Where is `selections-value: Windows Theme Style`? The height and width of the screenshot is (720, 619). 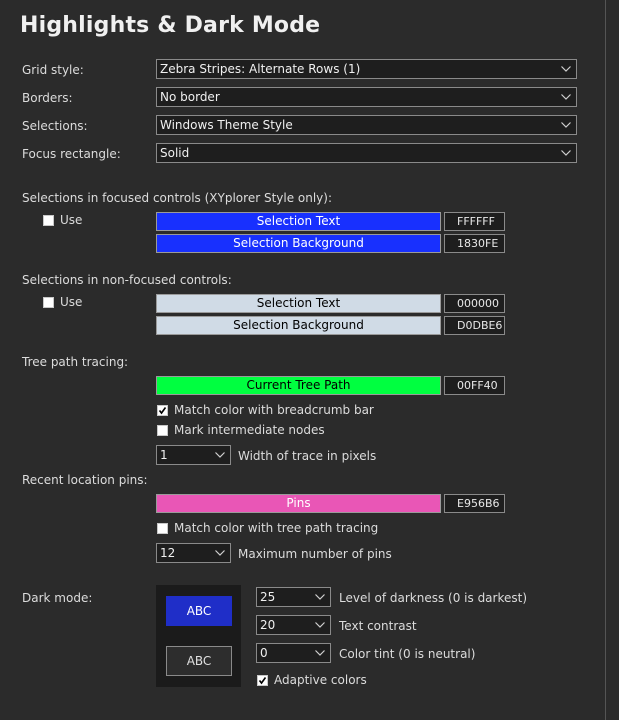 selections-value: Windows Theme Style is located at coordinates (226, 125).